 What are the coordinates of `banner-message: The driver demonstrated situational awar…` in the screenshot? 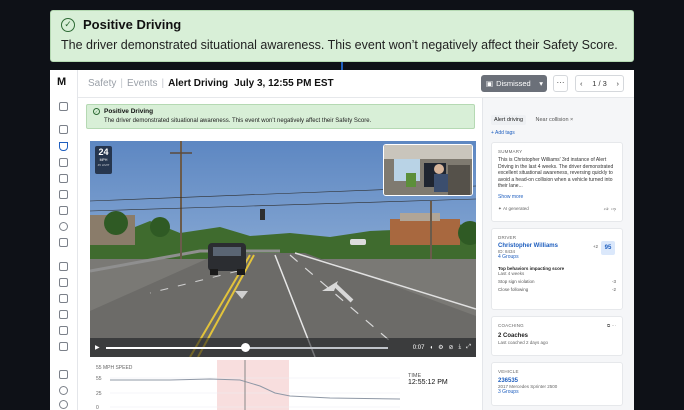 It's located at (238, 121).